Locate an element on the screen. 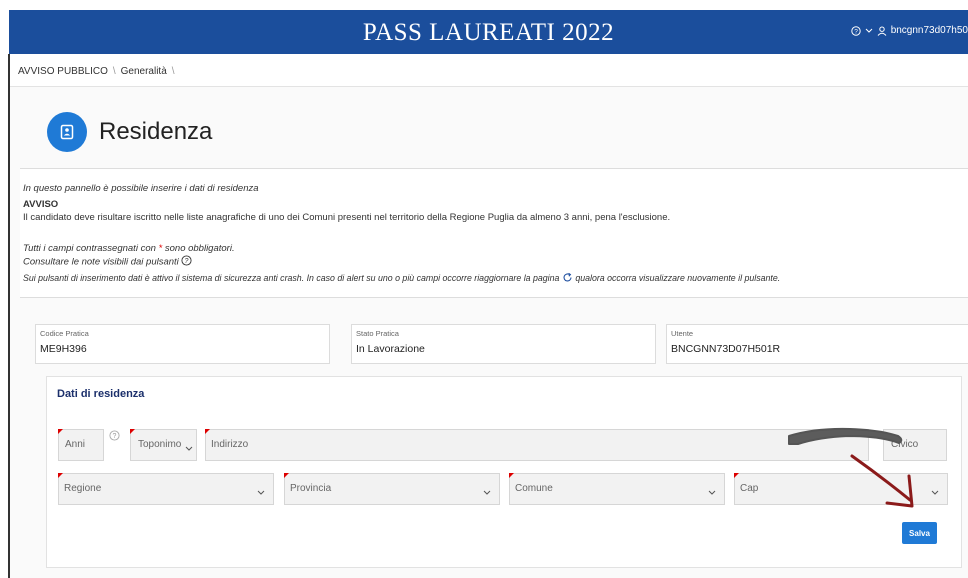 This screenshot has width=968, height=578. annotation-overlay is located at coordinates (851, 467).